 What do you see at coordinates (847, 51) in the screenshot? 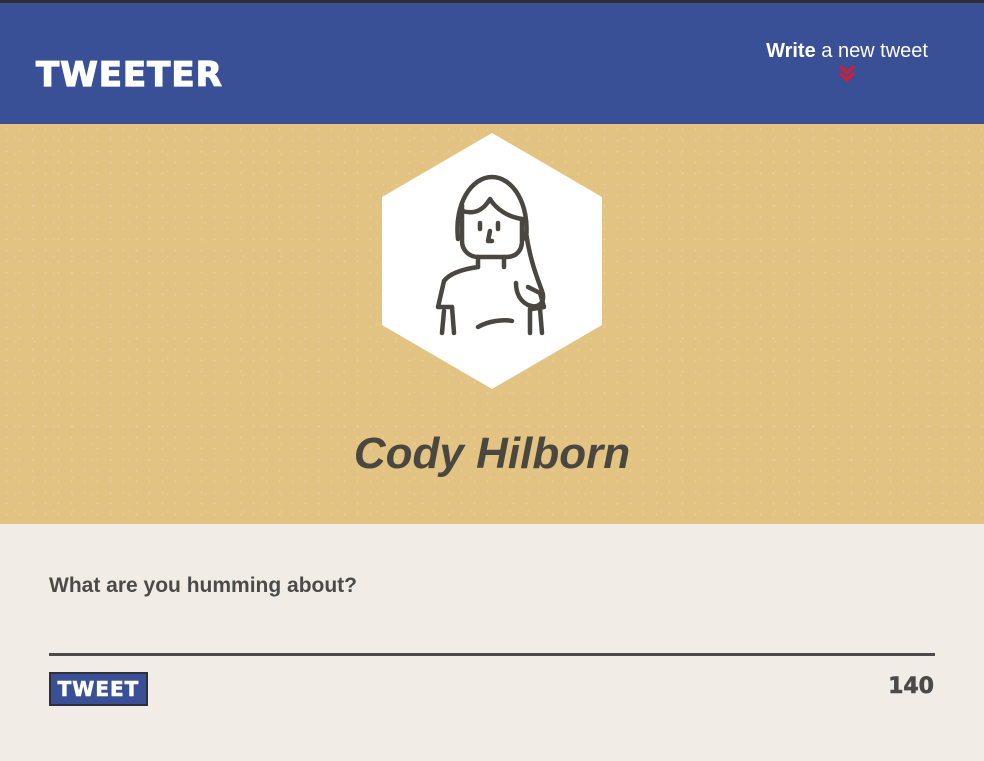
I see `write-new-tweet-label: Write a new tweet` at bounding box center [847, 51].